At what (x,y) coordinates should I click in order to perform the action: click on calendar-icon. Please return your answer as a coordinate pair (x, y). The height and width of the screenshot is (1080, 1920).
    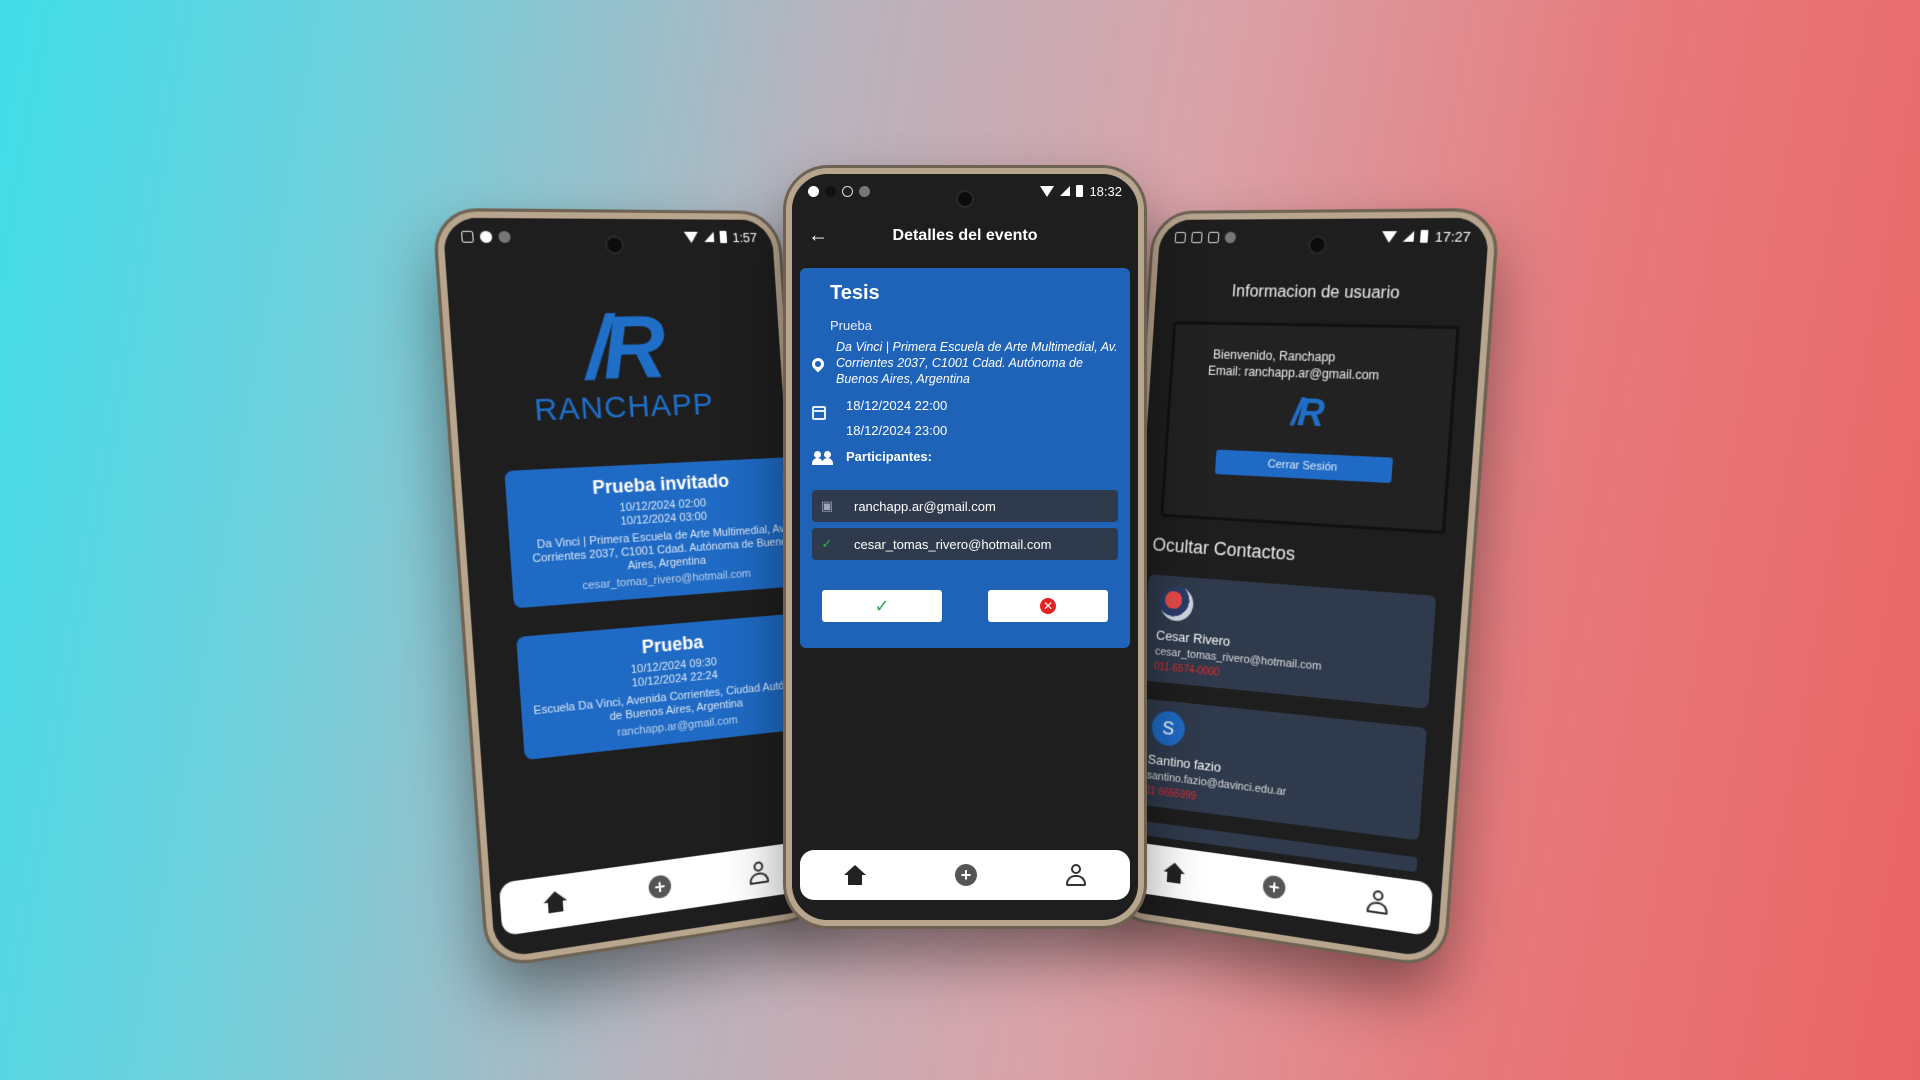
    Looking at the image, I should click on (819, 413).